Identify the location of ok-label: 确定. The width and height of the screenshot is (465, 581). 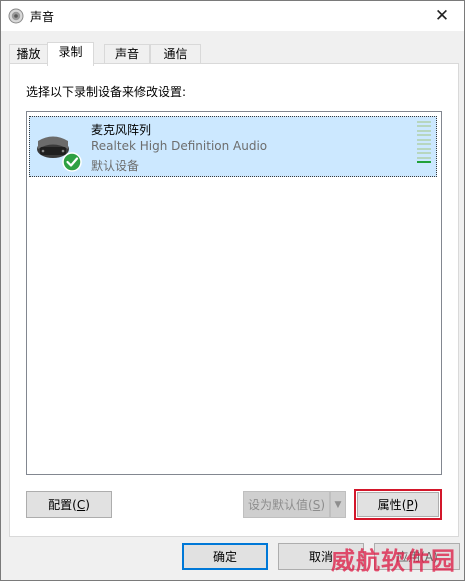
(224, 557).